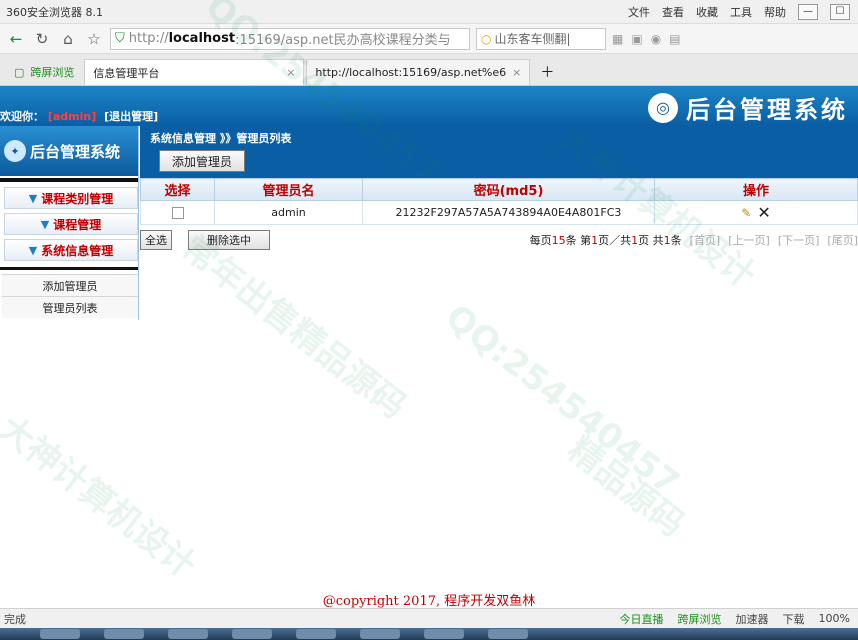 The height and width of the screenshot is (640, 858). What do you see at coordinates (642, 619) in the screenshot?
I see `live-button: 今日直播` at bounding box center [642, 619].